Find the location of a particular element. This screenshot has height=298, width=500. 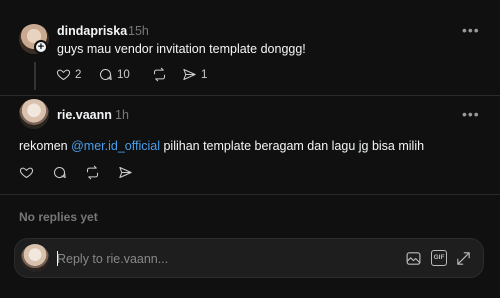

reply-username: rie.vaann is located at coordinates (84, 115).